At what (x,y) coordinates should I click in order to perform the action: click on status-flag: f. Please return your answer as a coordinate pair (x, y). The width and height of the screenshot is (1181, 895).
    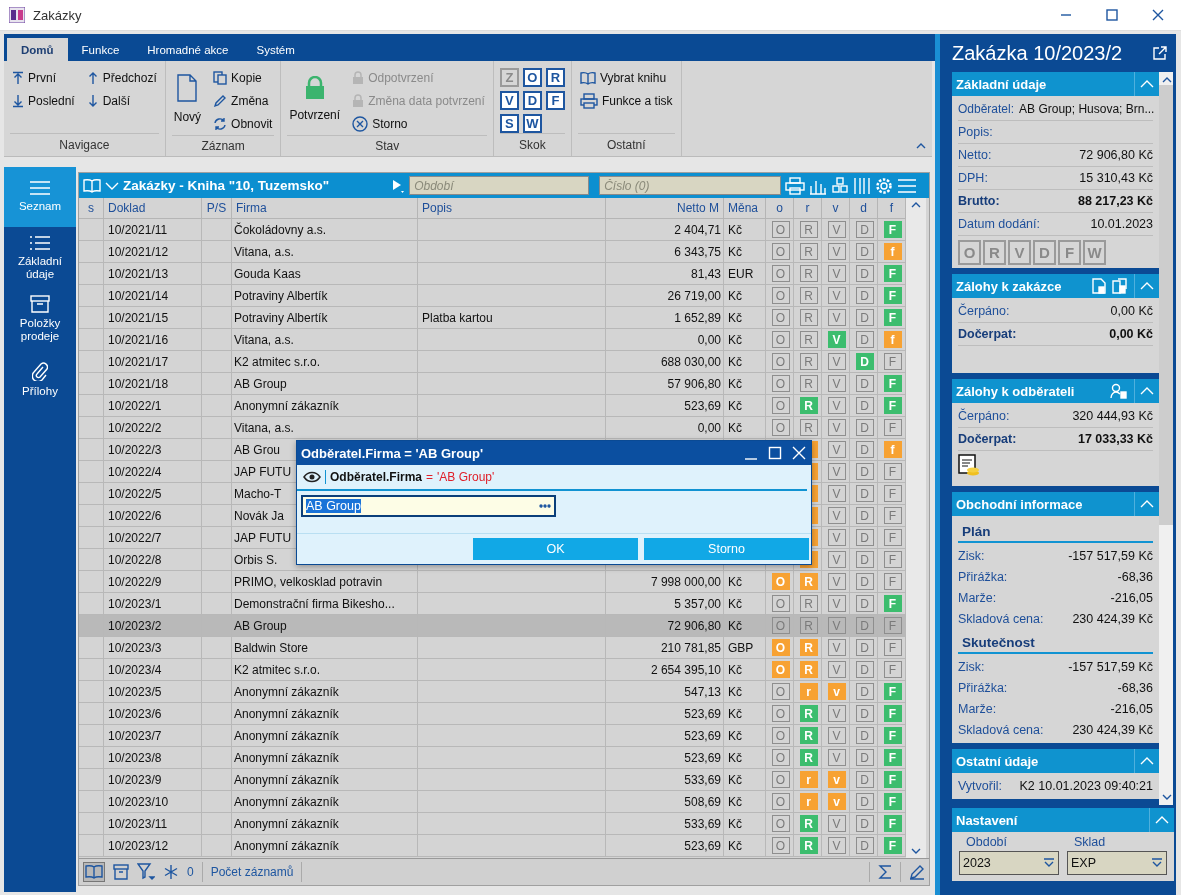
    Looking at the image, I should click on (892, 449).